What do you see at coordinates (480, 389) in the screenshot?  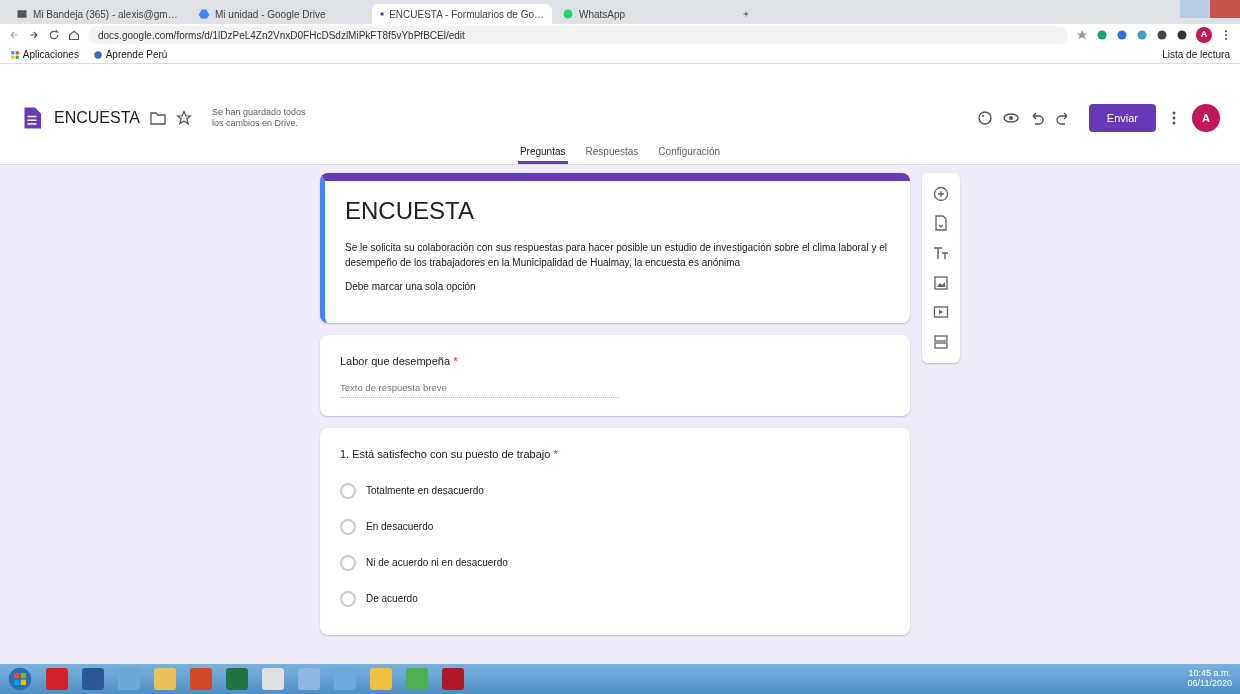 I see `short-answer-field: Texto de respuesta breve` at bounding box center [480, 389].